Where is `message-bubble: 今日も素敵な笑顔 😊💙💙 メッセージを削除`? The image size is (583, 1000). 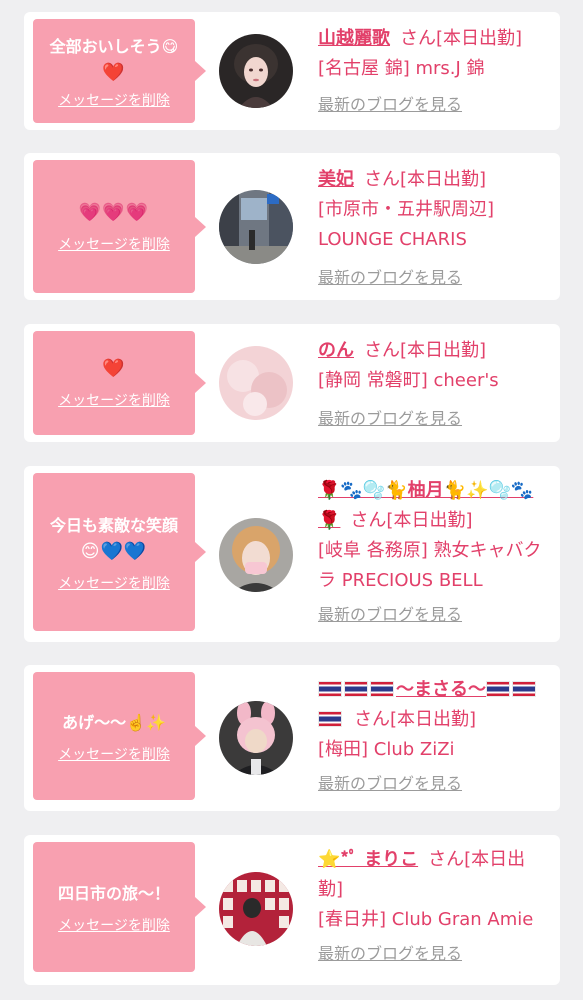
message-bubble: 今日も素敵な笑顔 😊💙💙 メッセージを削除 is located at coordinates (119, 552).